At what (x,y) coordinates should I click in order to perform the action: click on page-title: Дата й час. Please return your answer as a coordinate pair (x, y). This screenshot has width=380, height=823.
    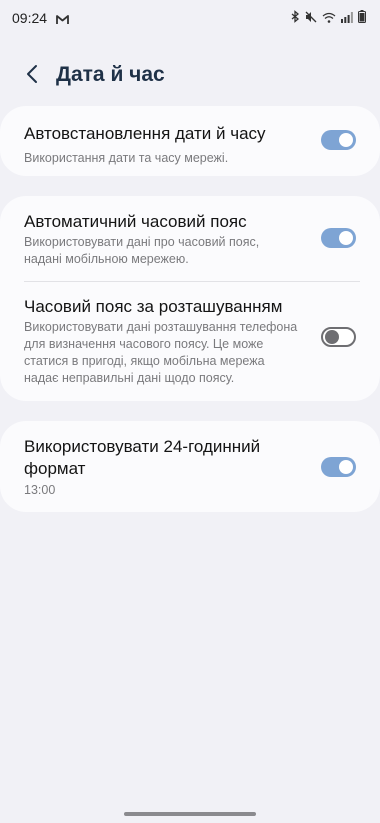
    Looking at the image, I should click on (110, 74).